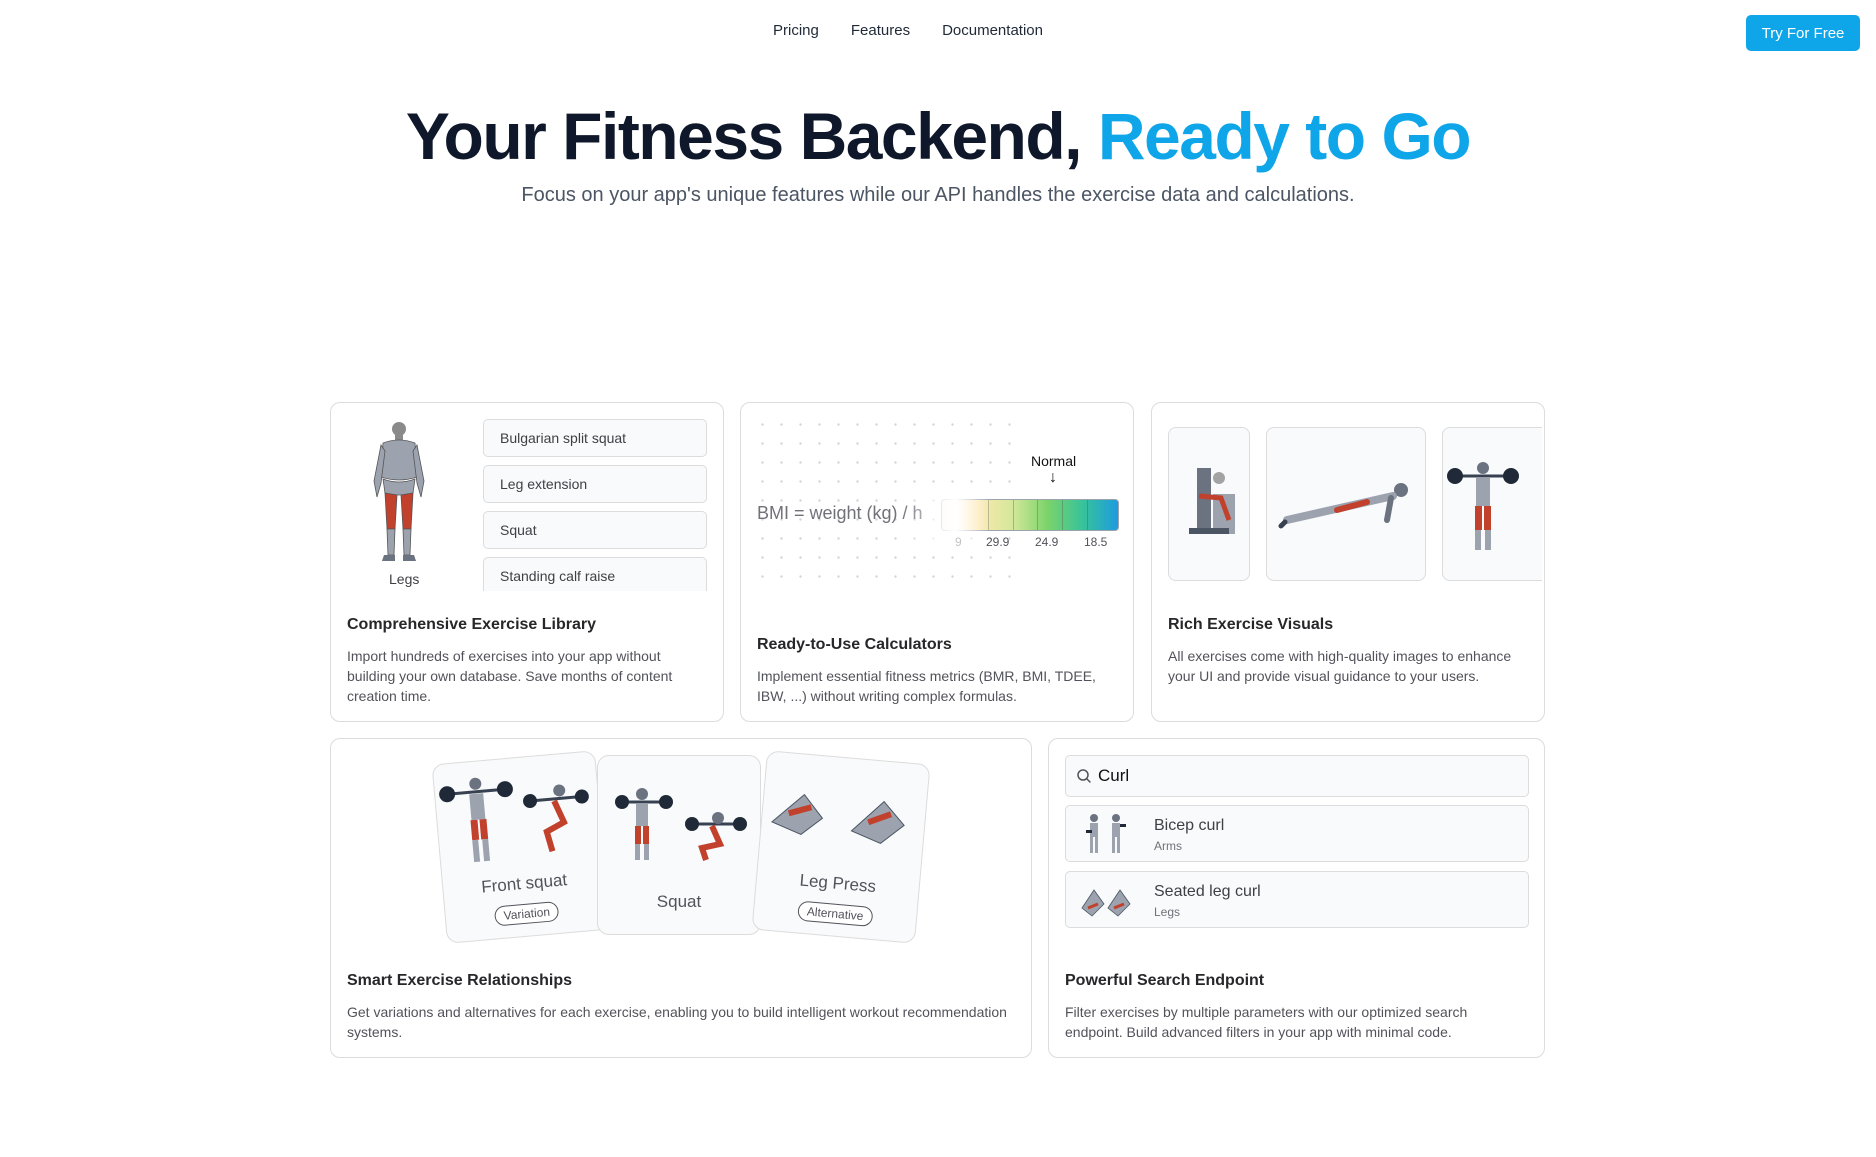 The height and width of the screenshot is (1157, 1876). What do you see at coordinates (1308, 776) in the screenshot?
I see `search-input` at bounding box center [1308, 776].